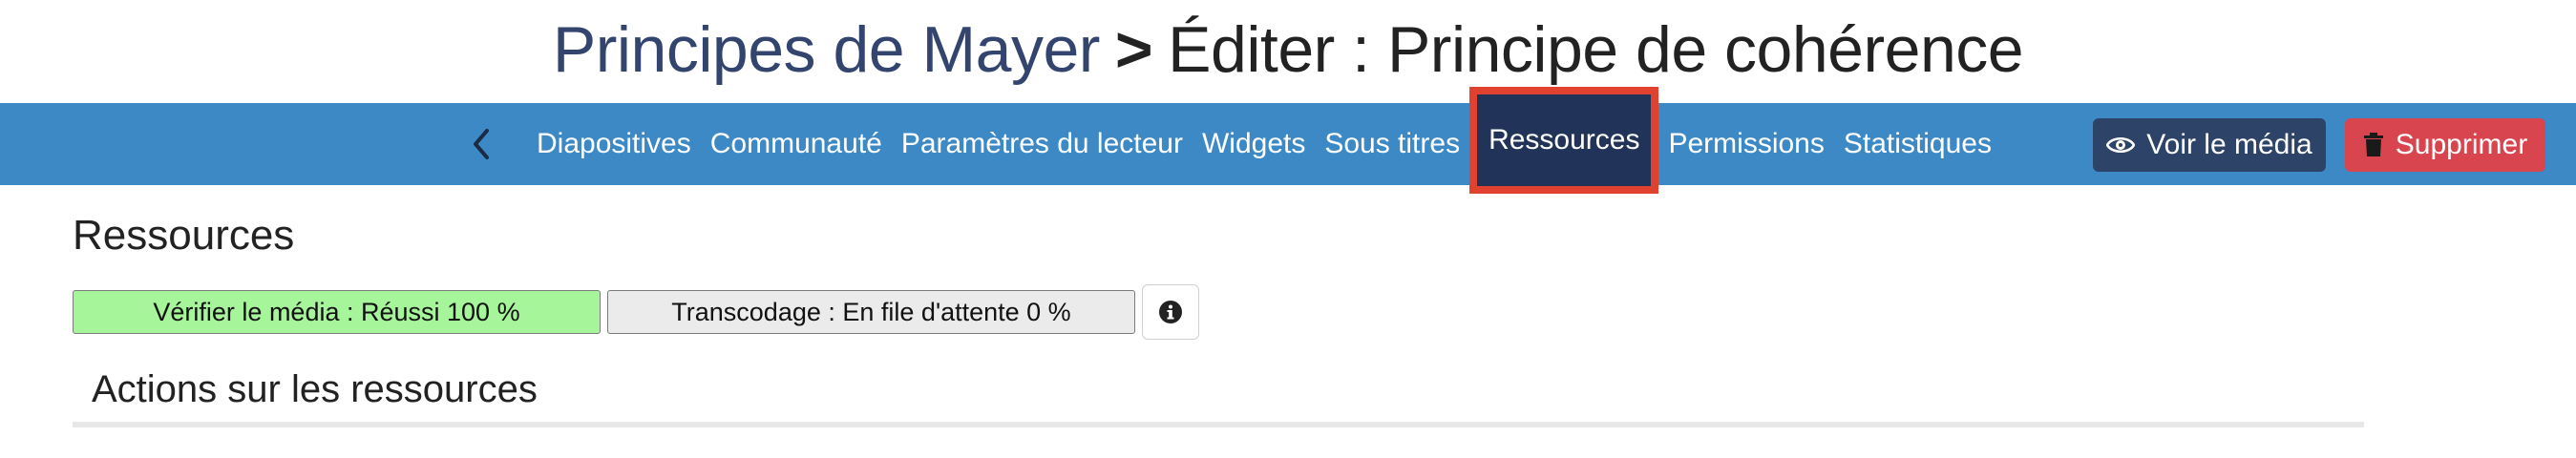 The height and width of the screenshot is (458, 2576). I want to click on delete-button: Supprimer, so click(2445, 145).